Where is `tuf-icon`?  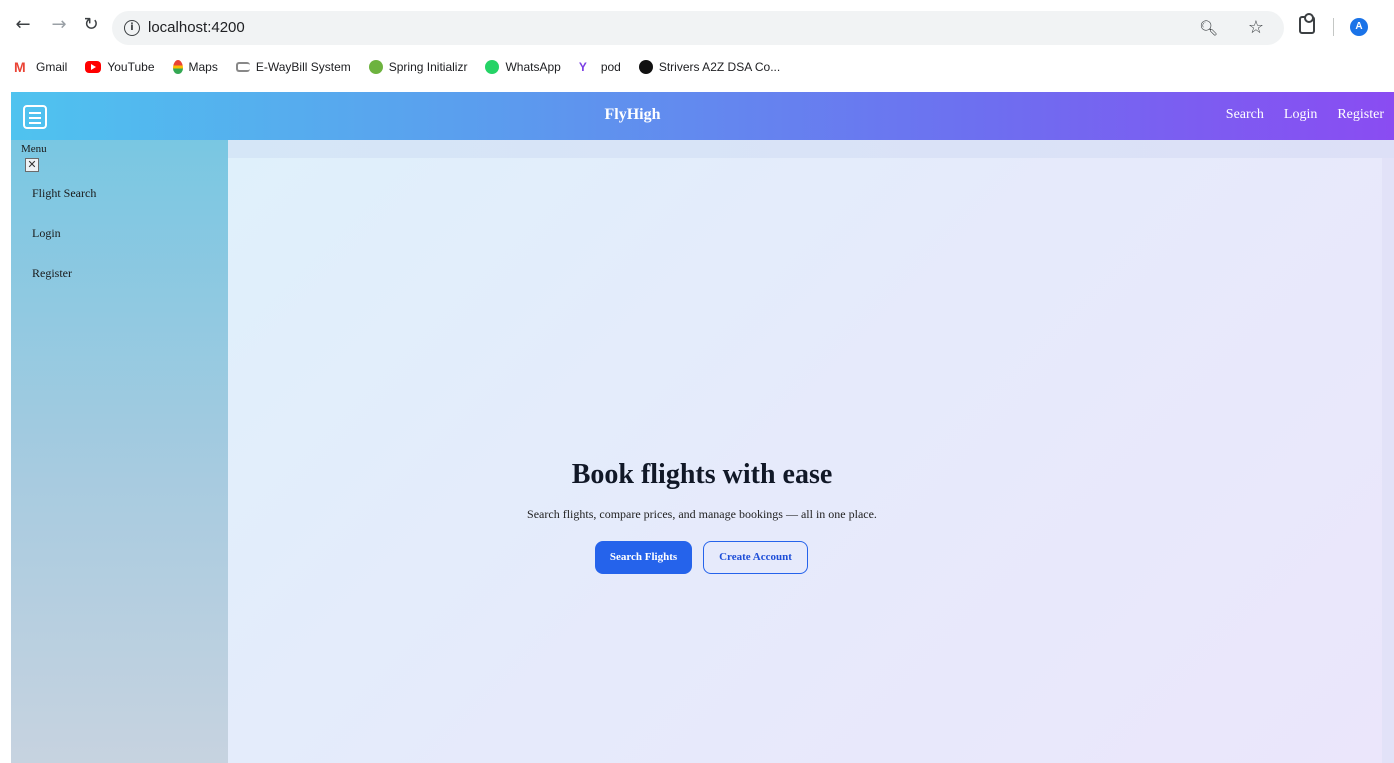 tuf-icon is located at coordinates (645, 67).